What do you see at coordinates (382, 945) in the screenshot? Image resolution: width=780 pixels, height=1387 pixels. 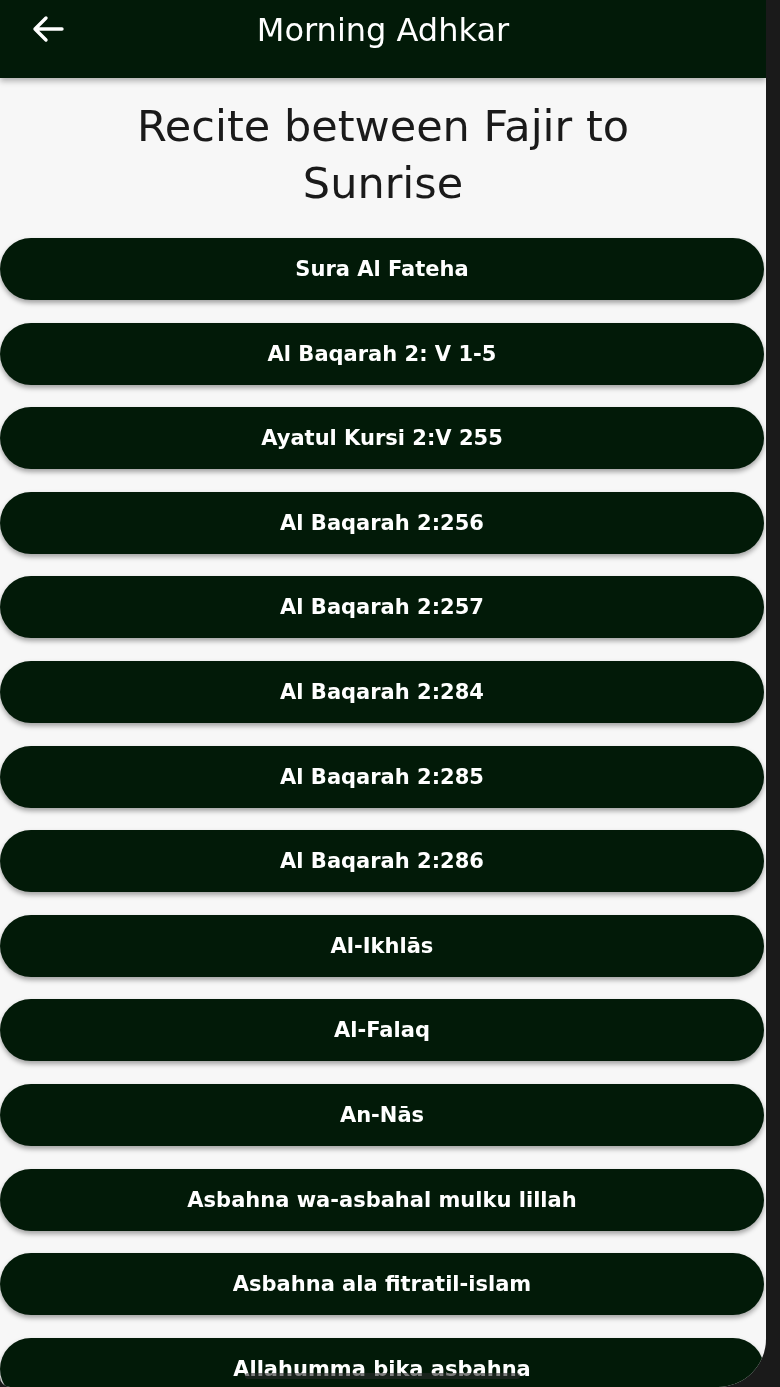 I see `adhkar-button: Al-Ikhlās` at bounding box center [382, 945].